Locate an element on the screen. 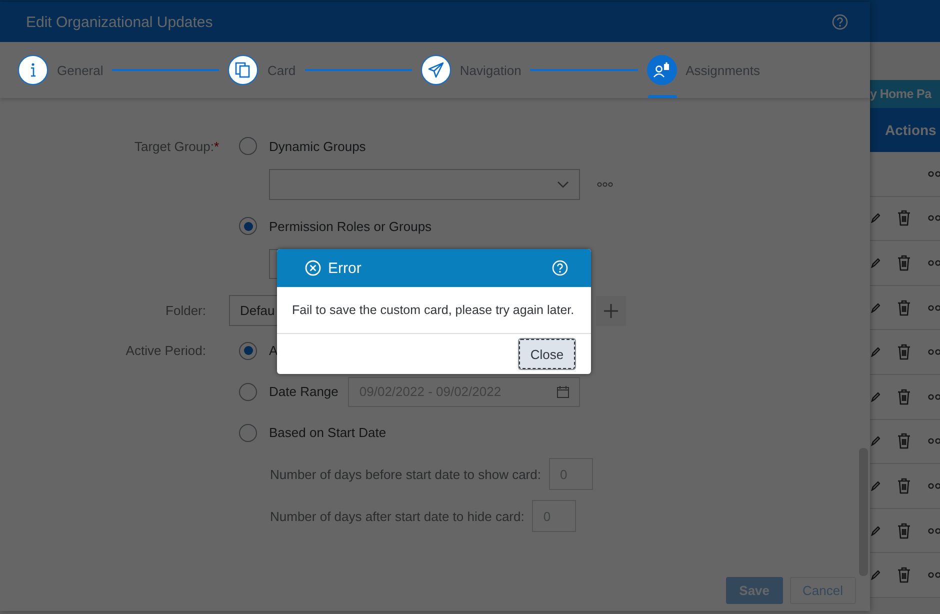 The image size is (940, 614). dialog-title: Error is located at coordinates (345, 268).